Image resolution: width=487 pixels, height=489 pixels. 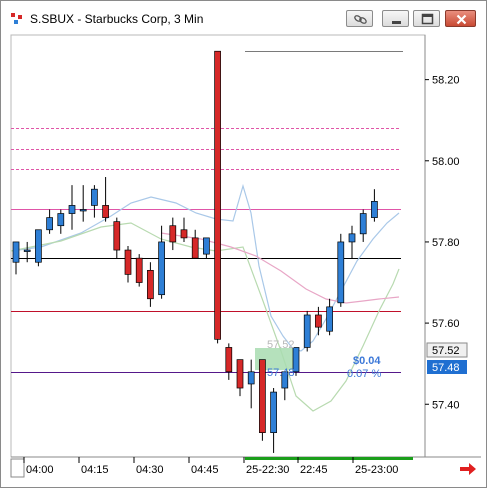 What do you see at coordinates (446, 351) in the screenshot?
I see `last-price-label: 57.52` at bounding box center [446, 351].